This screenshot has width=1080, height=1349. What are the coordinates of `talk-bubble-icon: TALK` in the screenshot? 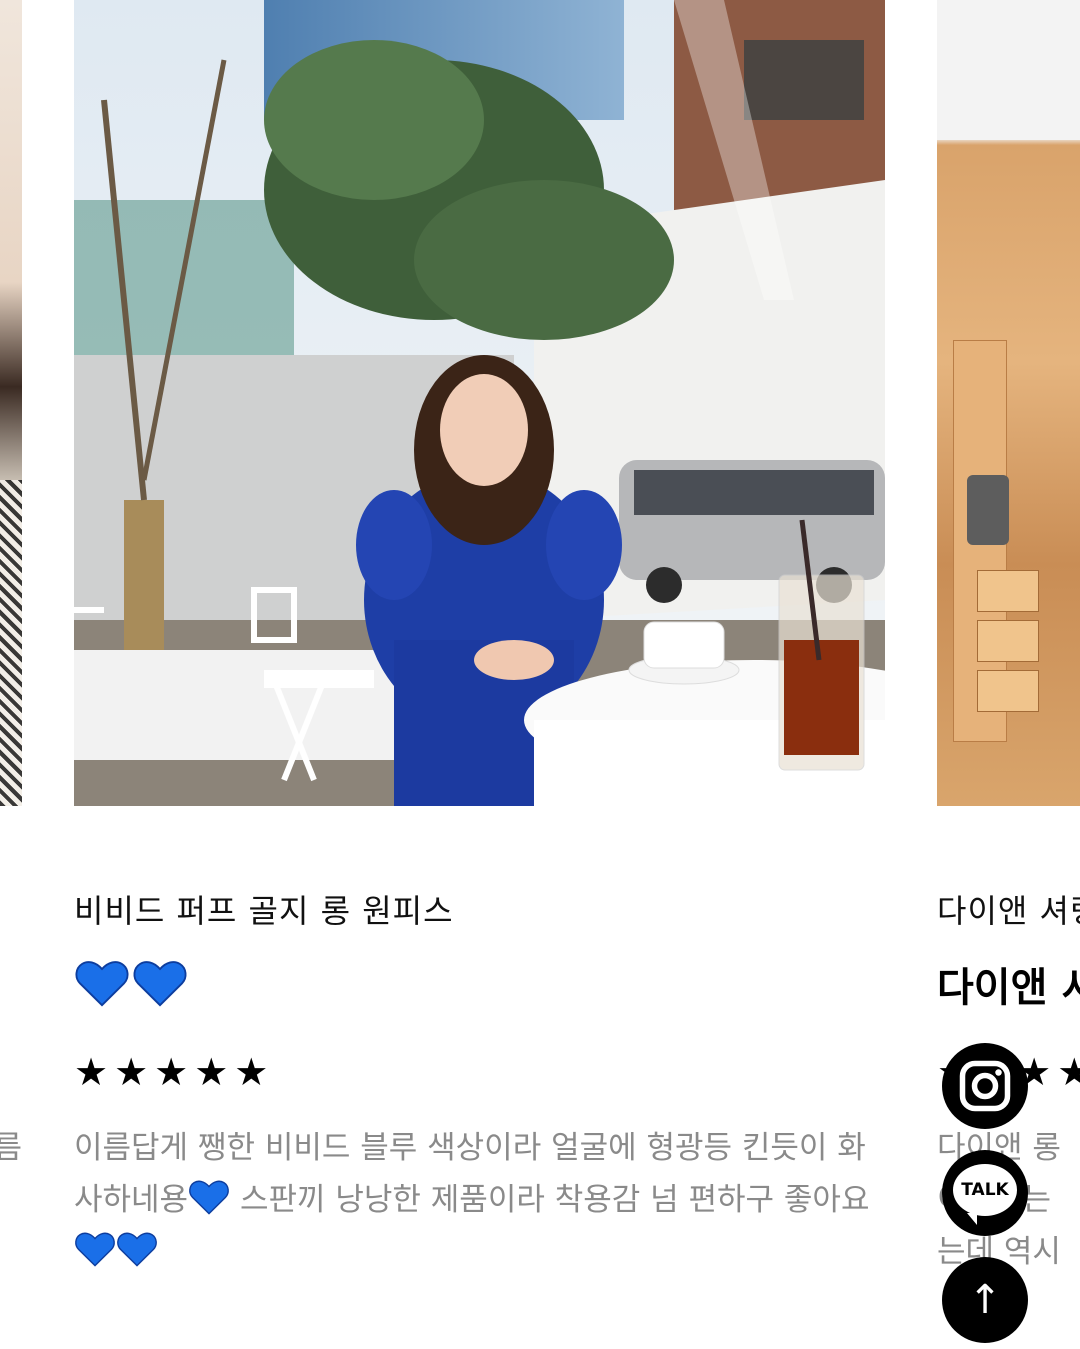 It's located at (985, 1194).